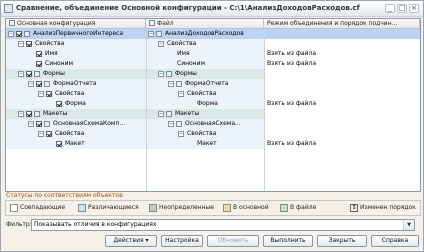  Describe the element at coordinates (205, 84) in the screenshot. I see `file-tree-cell: − ФормаОтчета` at that location.